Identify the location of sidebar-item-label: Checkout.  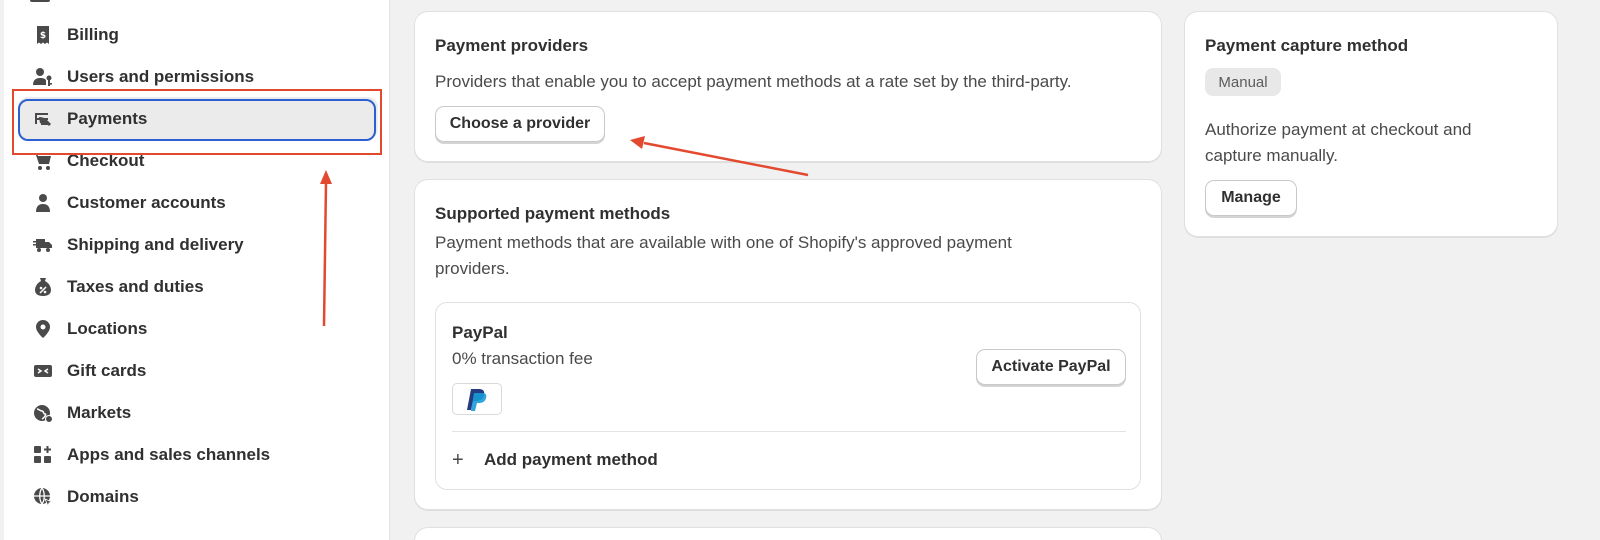
(106, 160).